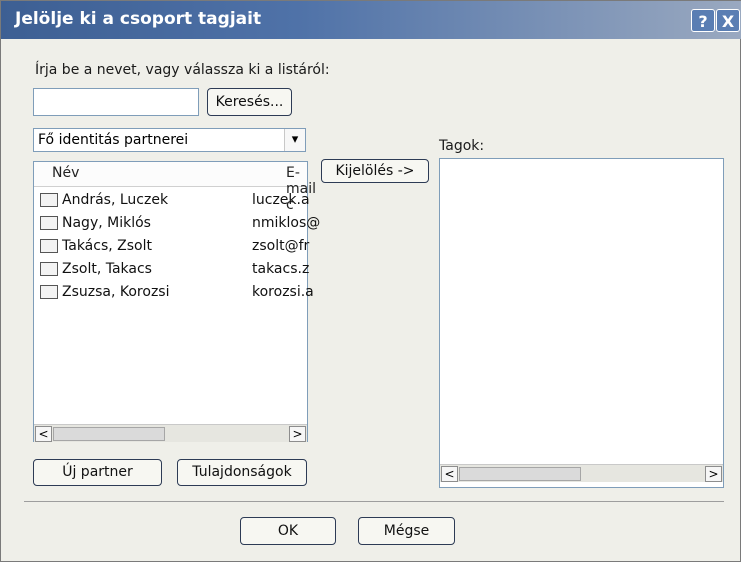 The height and width of the screenshot is (562, 741). I want to click on contact-name: Nagy, Miklós, so click(106, 223).